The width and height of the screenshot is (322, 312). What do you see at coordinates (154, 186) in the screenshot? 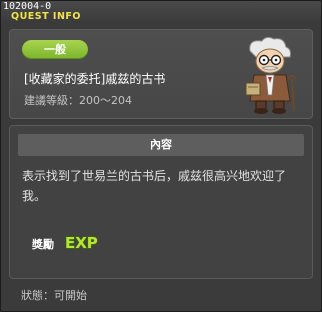
I see `quest-description: 表示找到了世易兰的古书后，戚兹很高兴地欢迎了我。` at bounding box center [154, 186].